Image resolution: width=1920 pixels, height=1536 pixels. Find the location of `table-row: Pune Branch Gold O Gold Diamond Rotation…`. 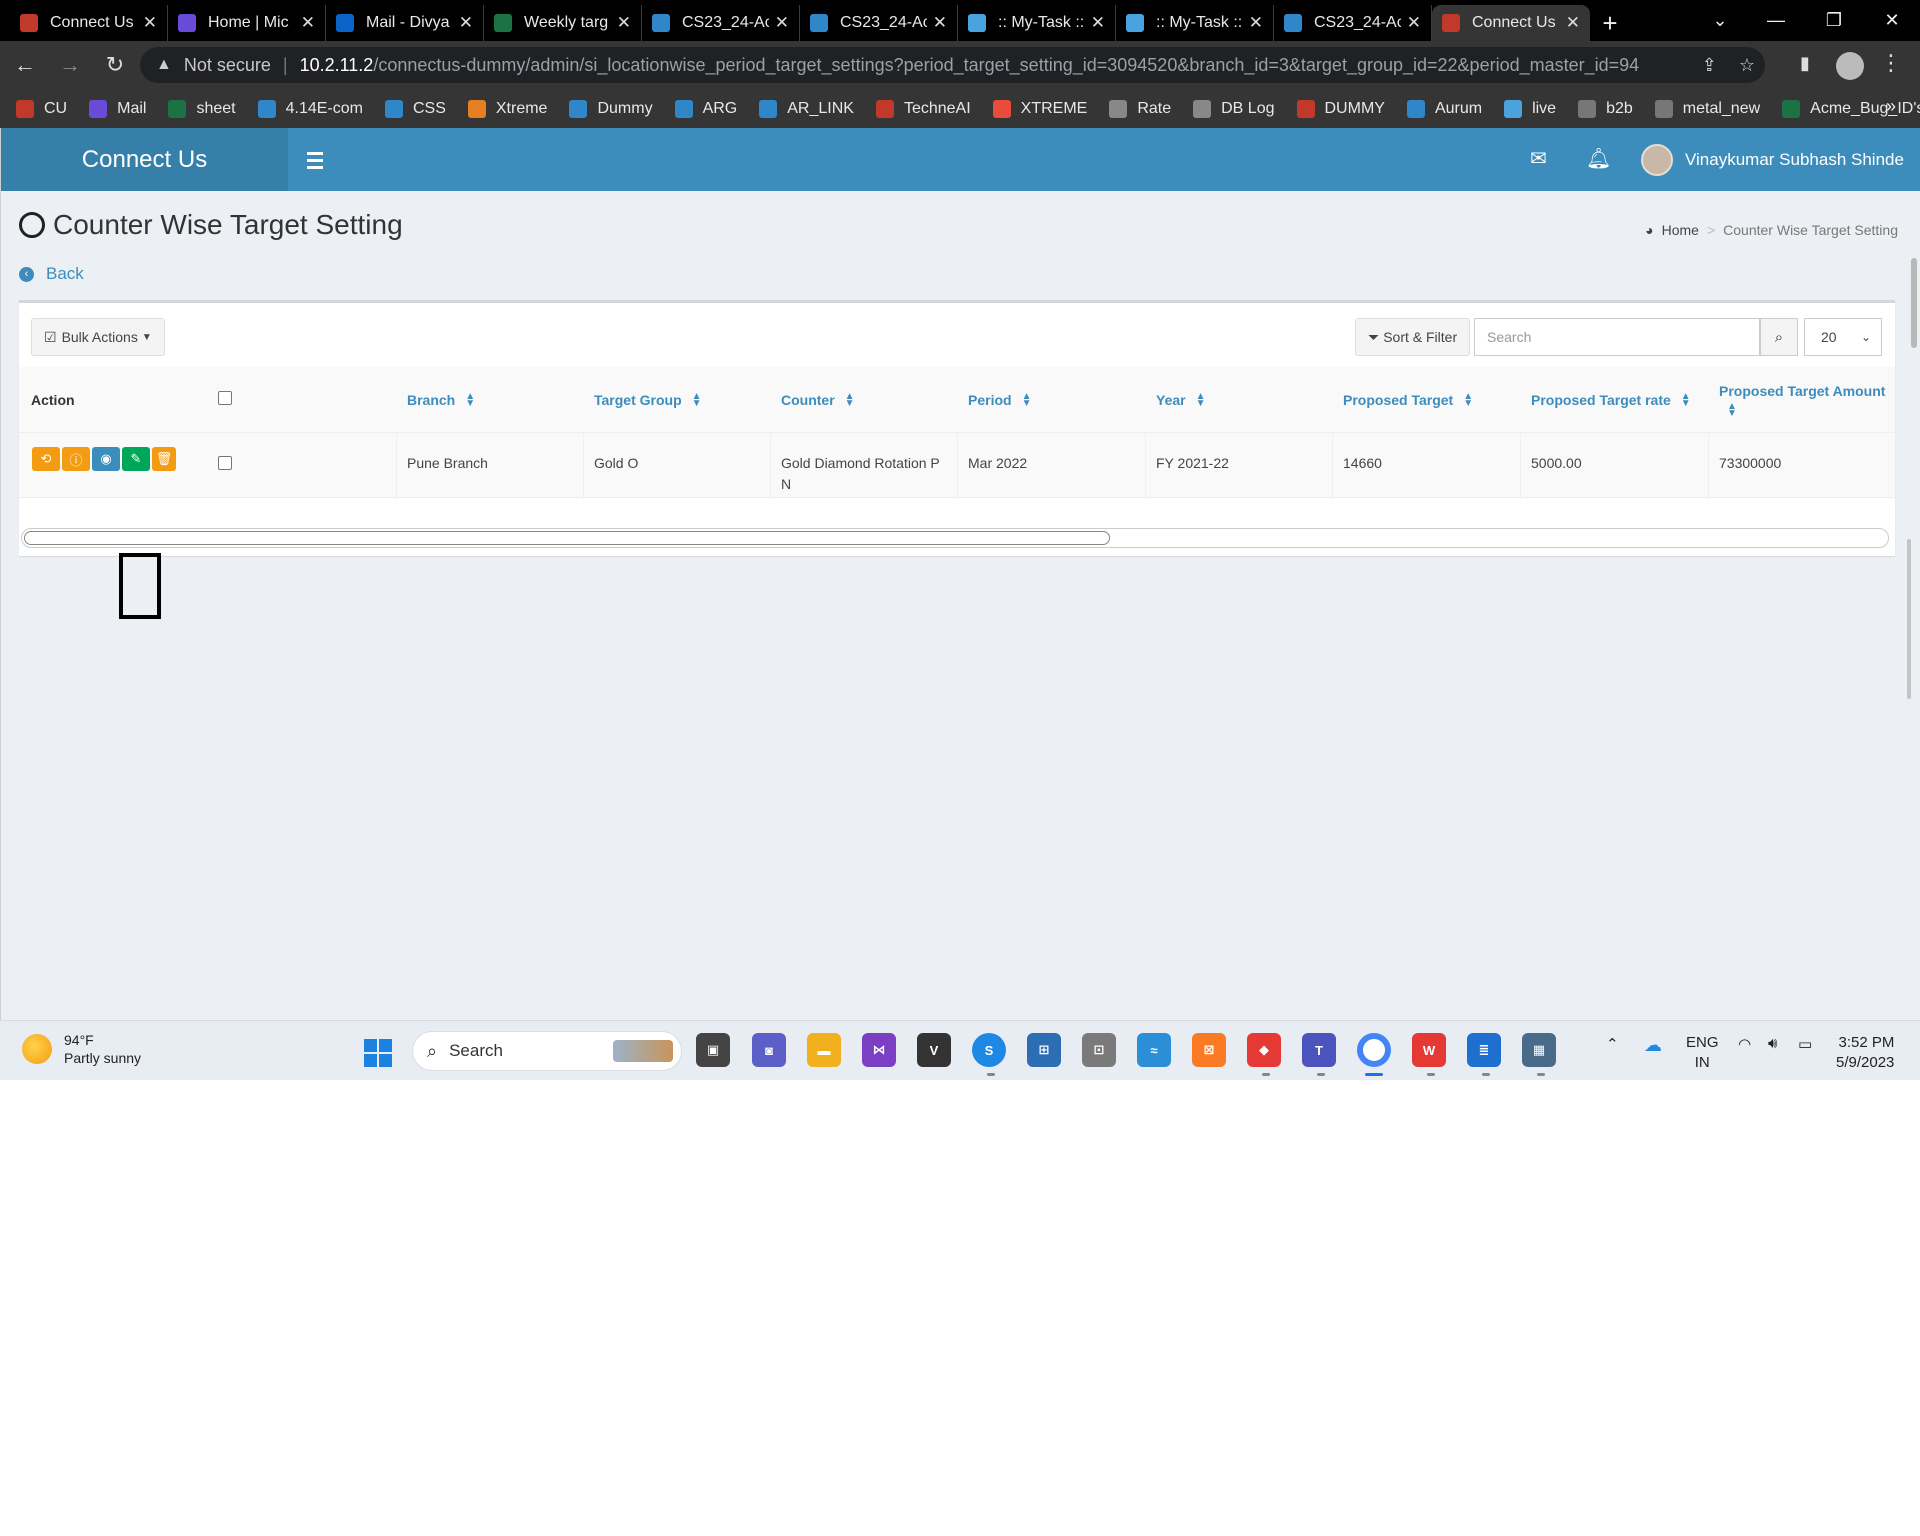

table-row: Pune Branch Gold O Gold Diamond Rotation… is located at coordinates (957, 465).